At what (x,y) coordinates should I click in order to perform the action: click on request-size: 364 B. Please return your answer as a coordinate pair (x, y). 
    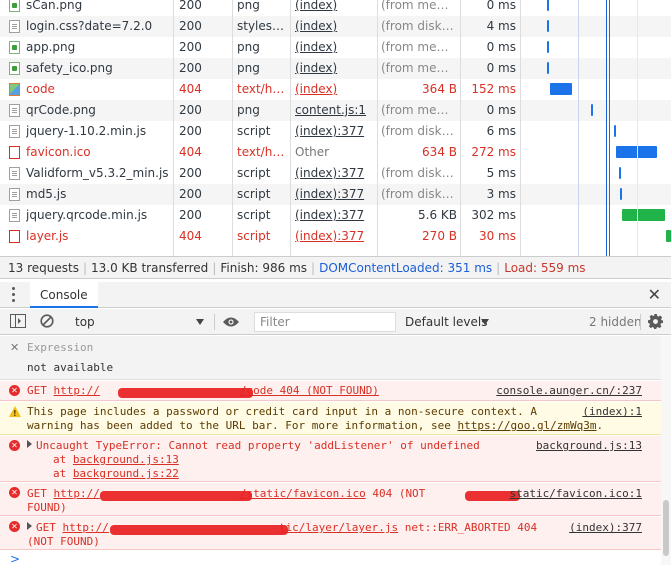
    Looking at the image, I should click on (439, 89).